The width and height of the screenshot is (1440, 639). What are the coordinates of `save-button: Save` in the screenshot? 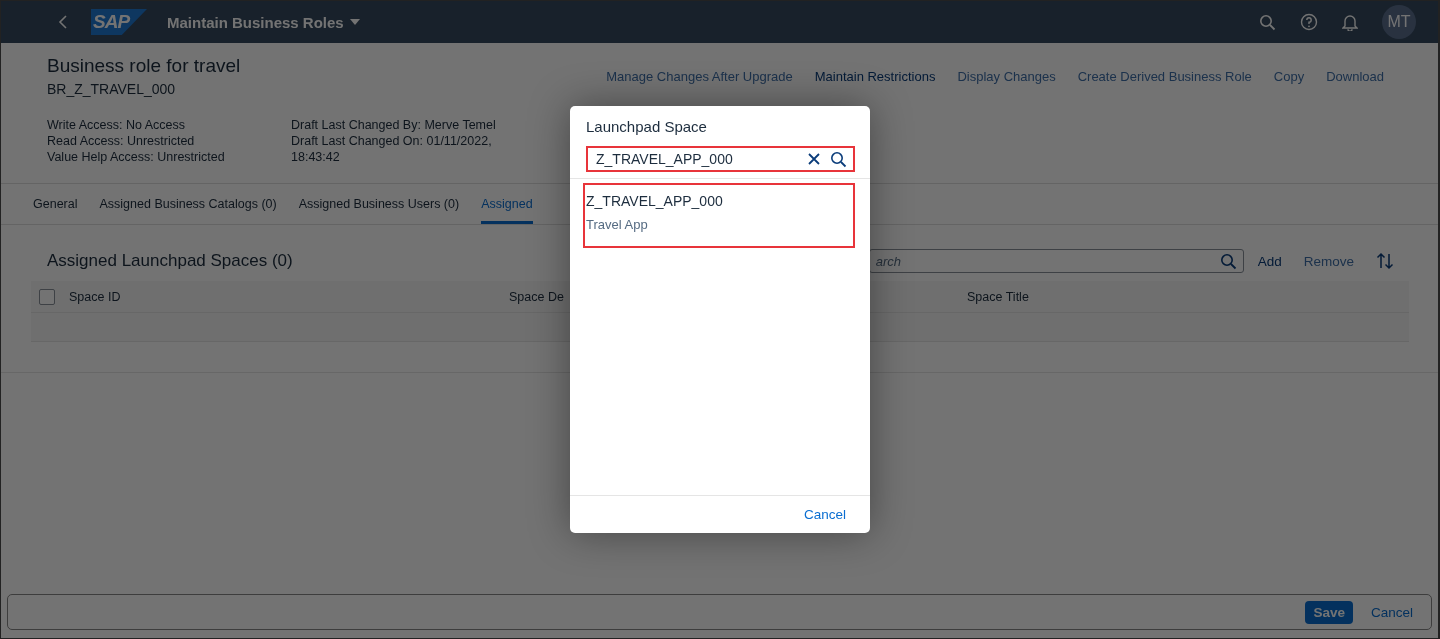 It's located at (1329, 612).